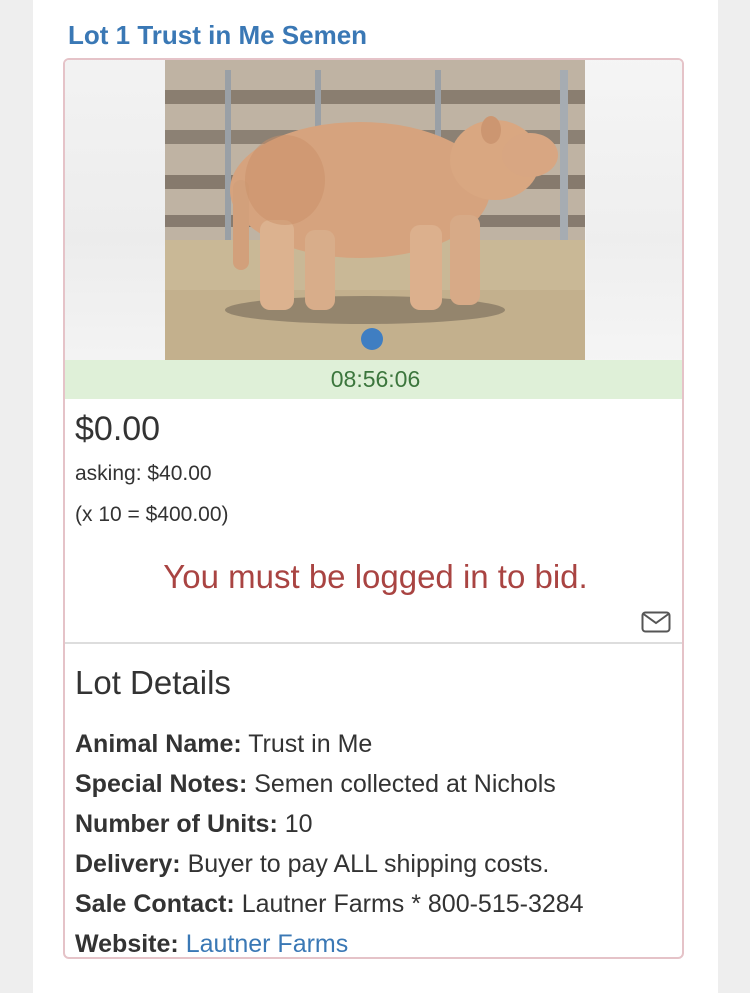  I want to click on carousel-indicator-dot, so click(372, 339).